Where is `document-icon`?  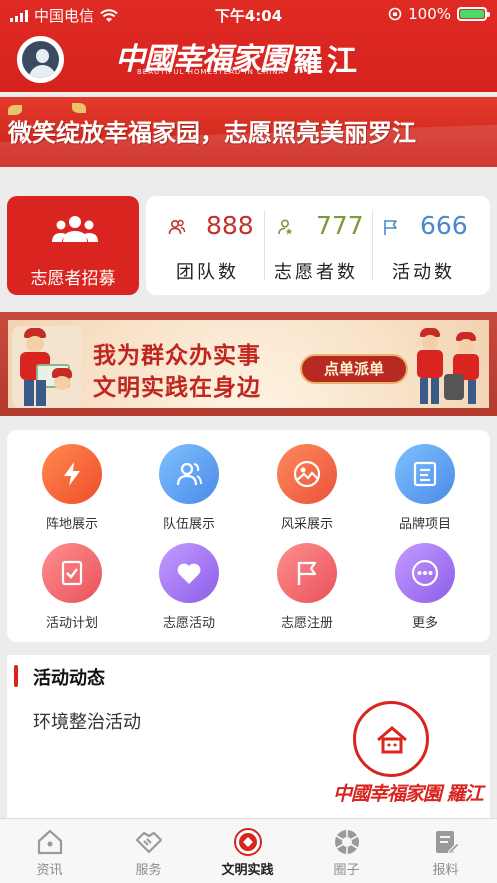
document-icon is located at coordinates (425, 474).